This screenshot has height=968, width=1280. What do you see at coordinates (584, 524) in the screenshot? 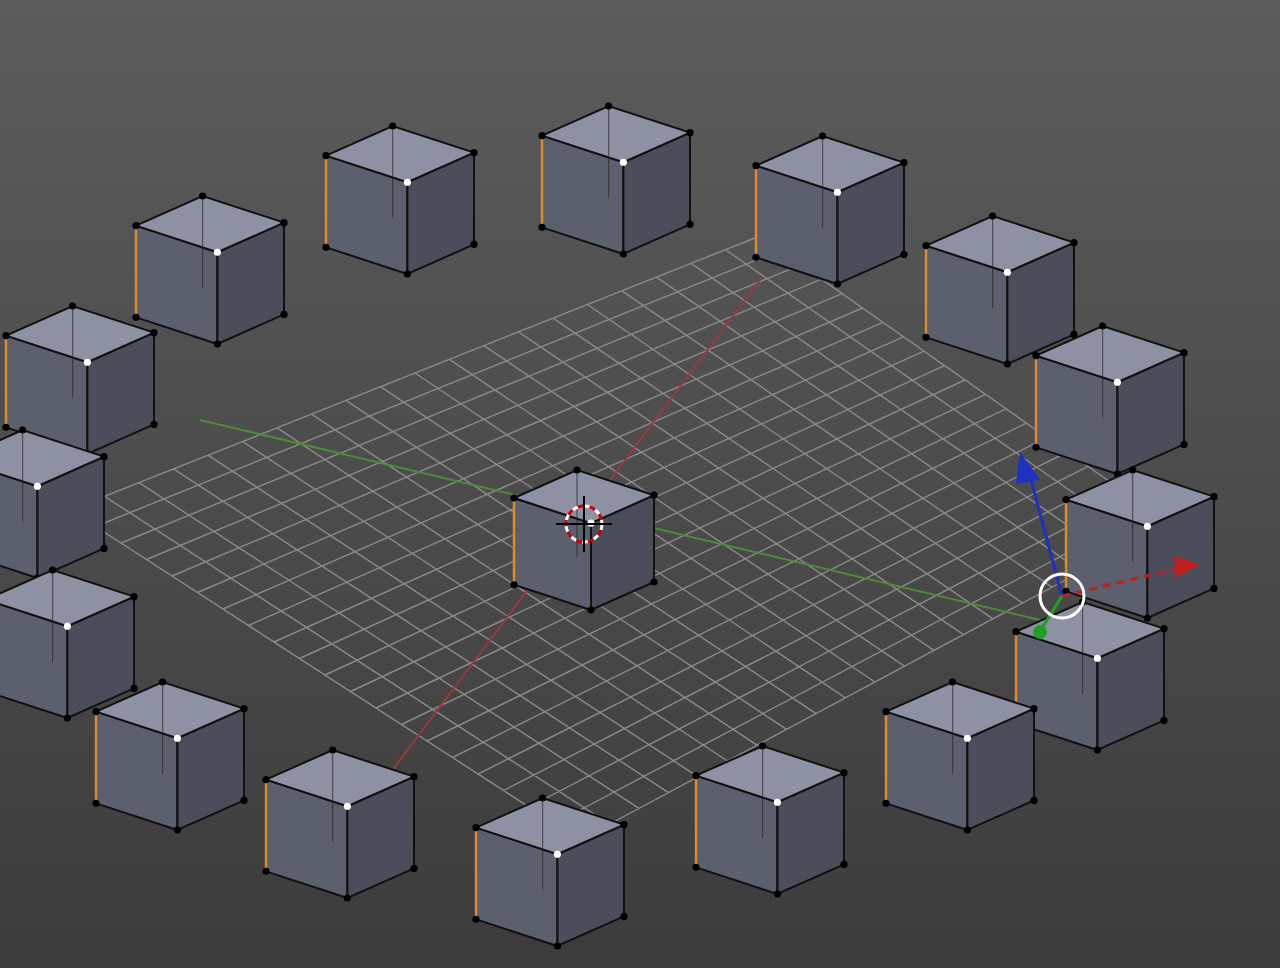
I see `3d-cursor-icon` at bounding box center [584, 524].